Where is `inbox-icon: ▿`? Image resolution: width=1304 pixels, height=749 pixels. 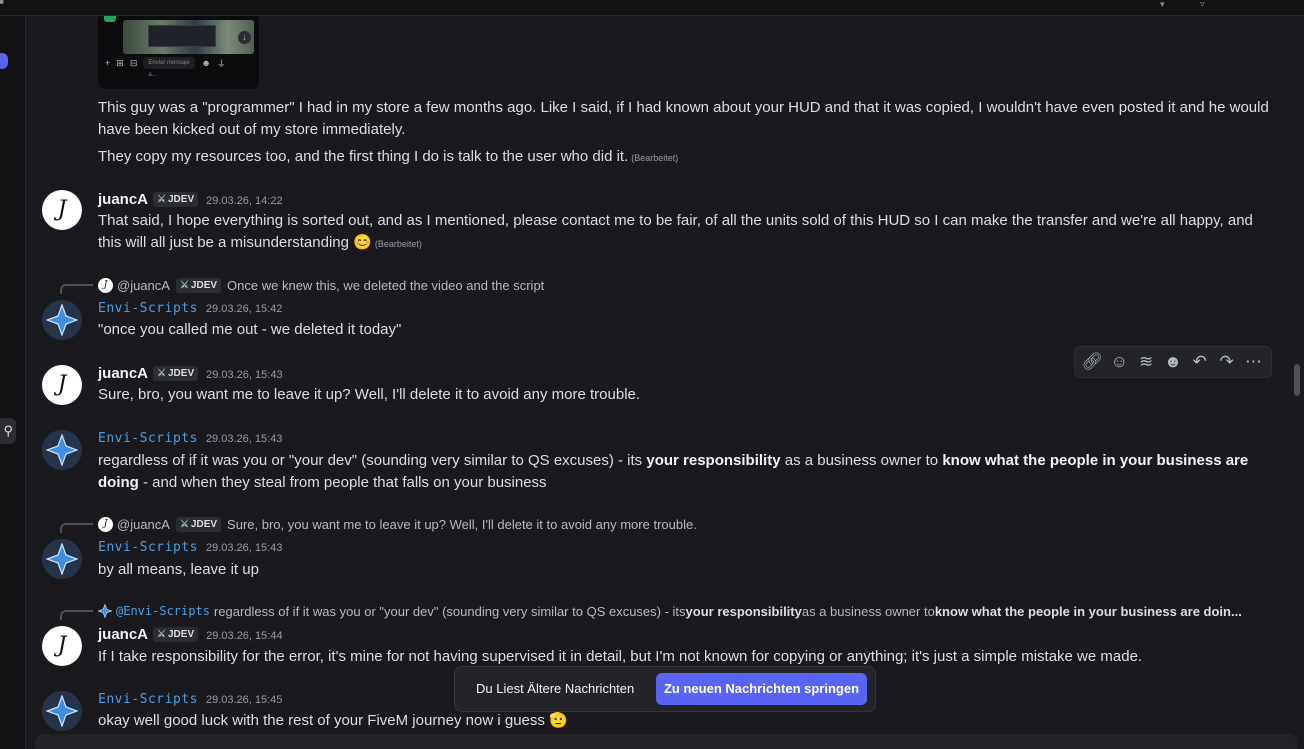 inbox-icon: ▿ is located at coordinates (1205, 4).